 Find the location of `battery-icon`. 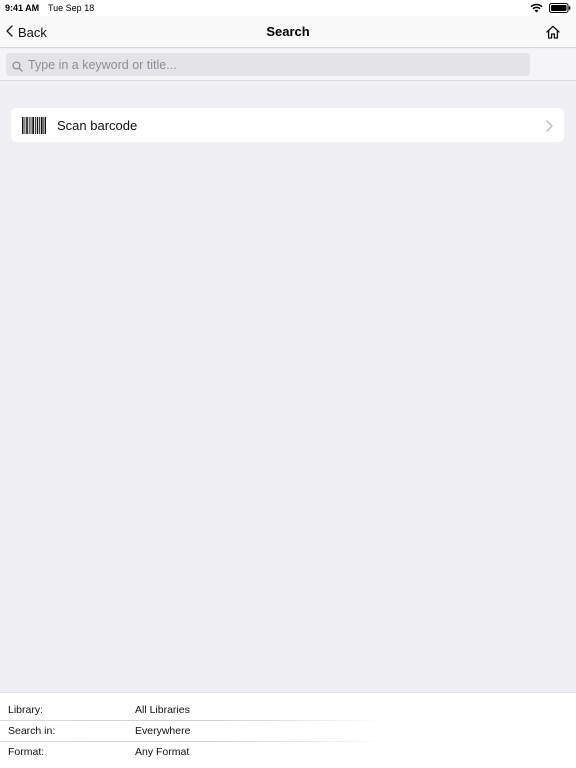

battery-icon is located at coordinates (560, 8).